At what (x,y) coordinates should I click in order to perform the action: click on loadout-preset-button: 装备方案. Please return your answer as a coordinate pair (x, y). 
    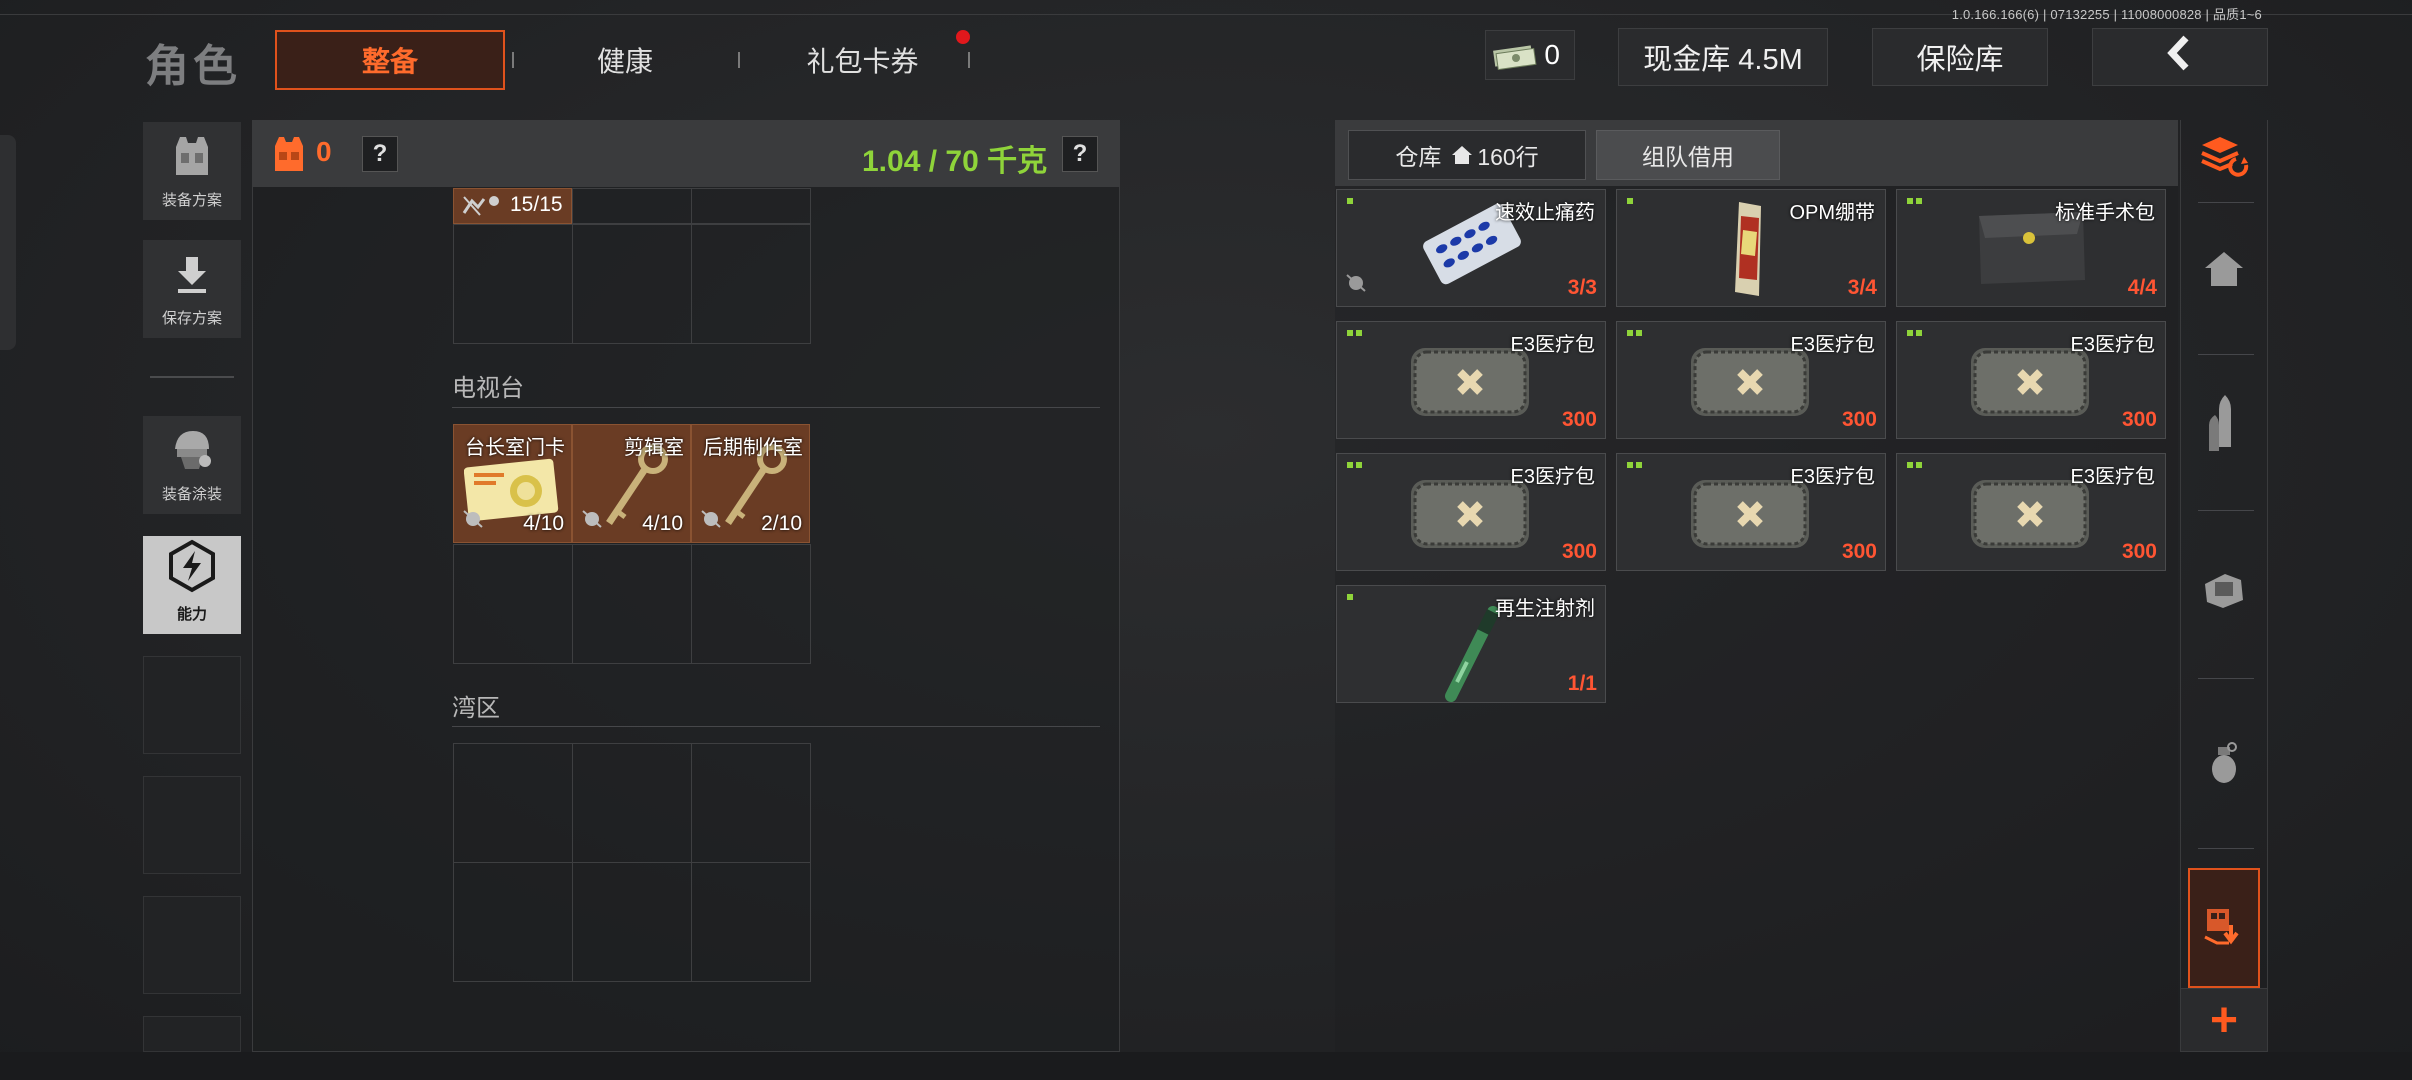
    Looking at the image, I should click on (192, 171).